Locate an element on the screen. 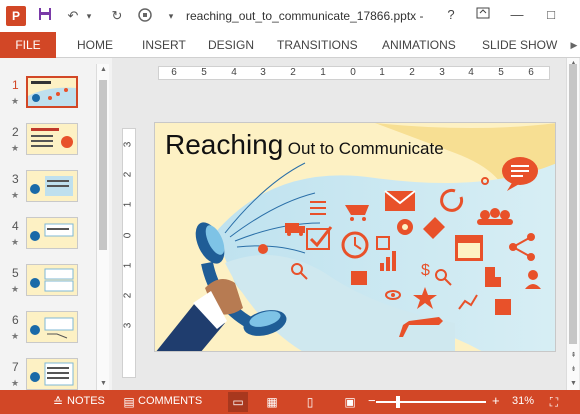 The width and height of the screenshot is (580, 414). undo-dropdown-icon: ▾ is located at coordinates (89, 16).